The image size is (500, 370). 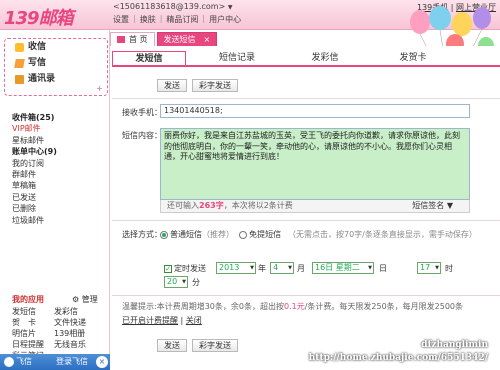 I want to click on tab-home: 首 页, so click(x=132, y=39).